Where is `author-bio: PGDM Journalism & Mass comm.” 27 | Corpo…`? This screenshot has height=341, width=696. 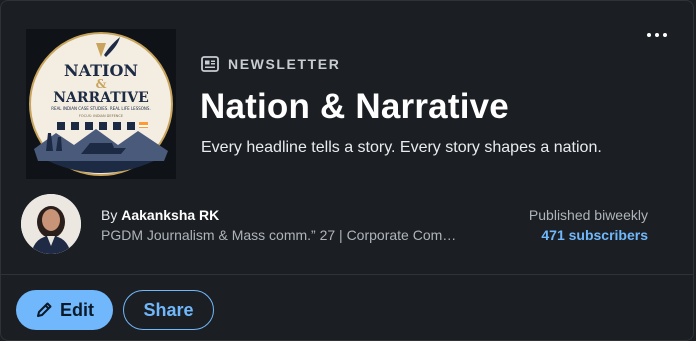 author-bio: PGDM Journalism & Mass comm.” 27 | Corpo… is located at coordinates (279, 235).